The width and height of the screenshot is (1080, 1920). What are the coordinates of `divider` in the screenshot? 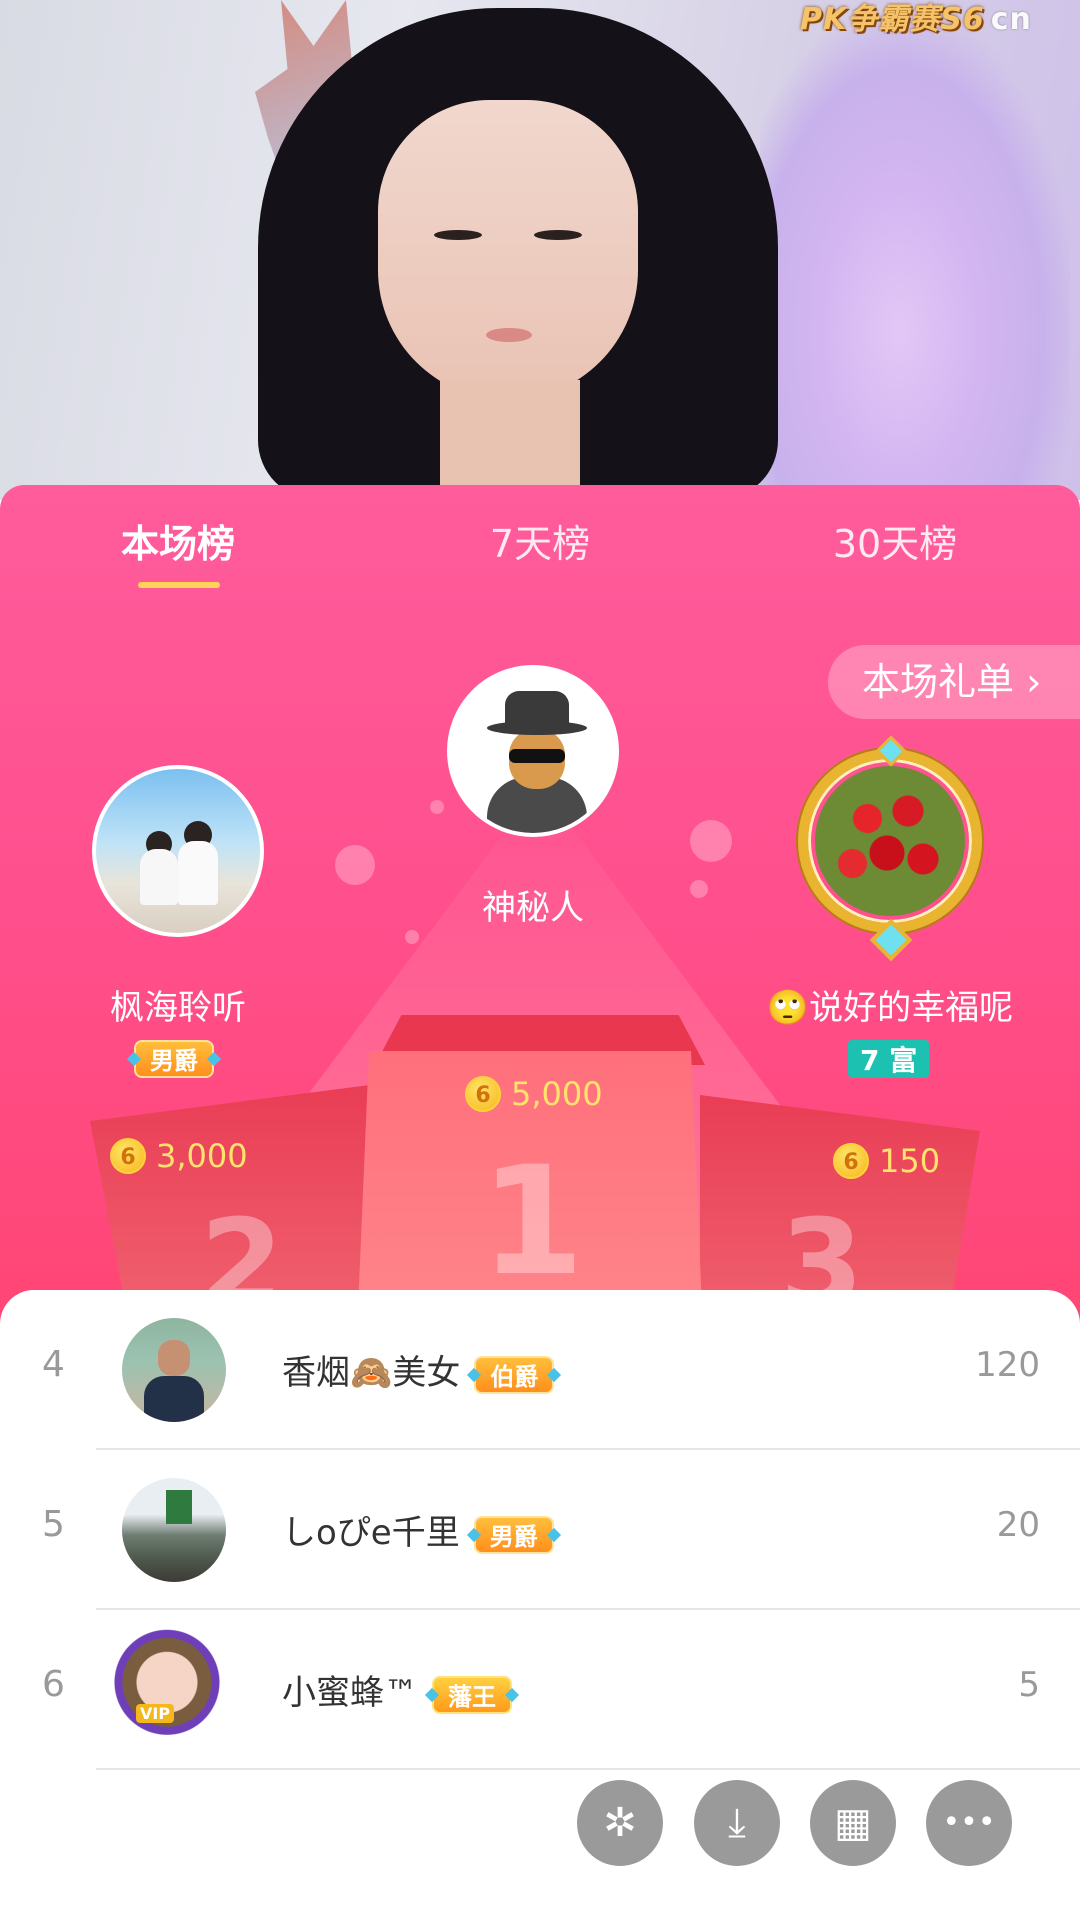 It's located at (588, 1769).